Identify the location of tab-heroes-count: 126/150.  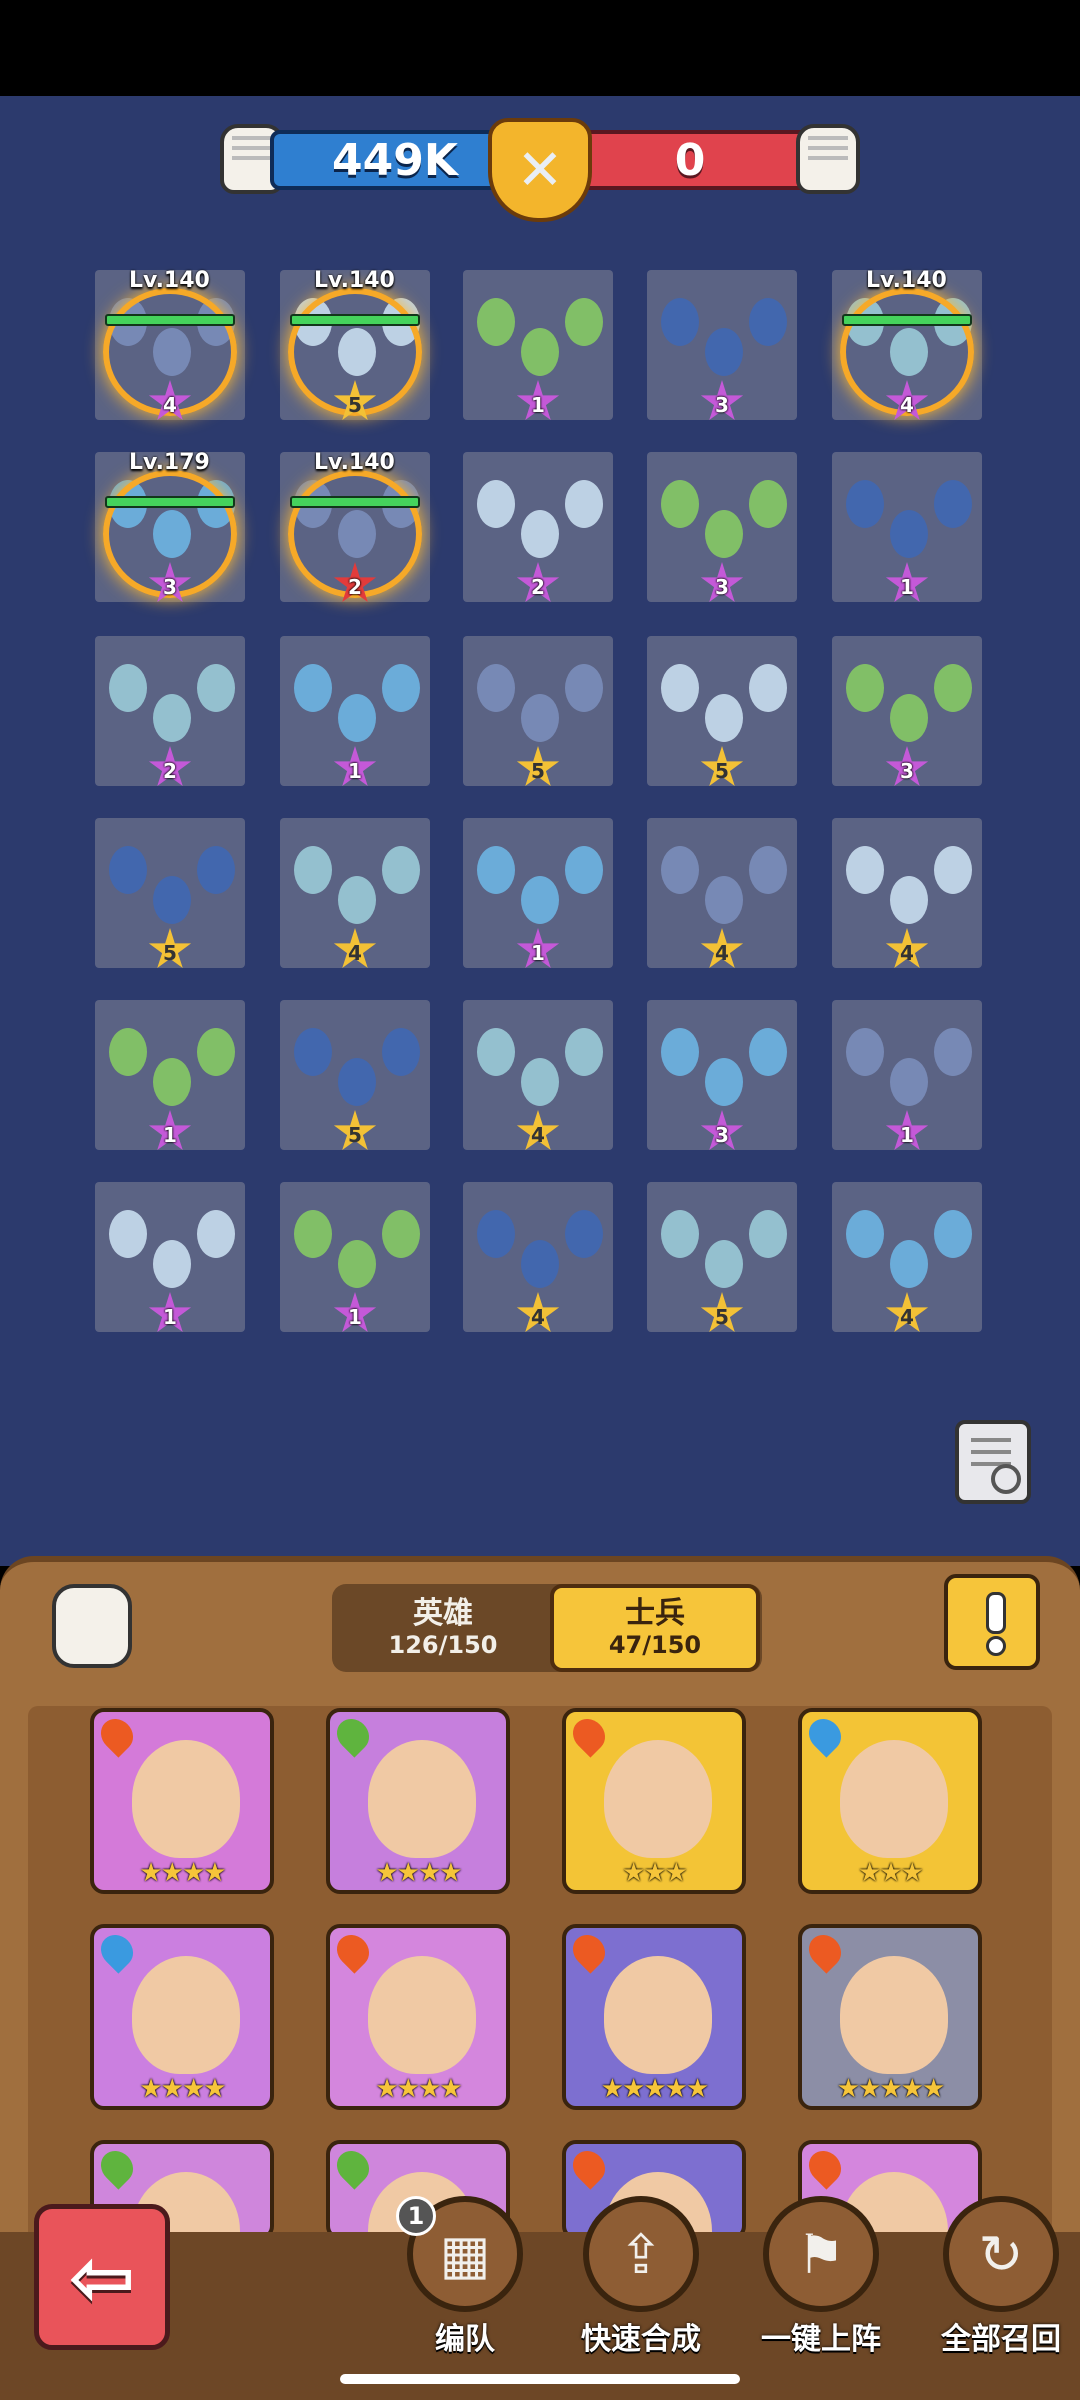
(443, 1645).